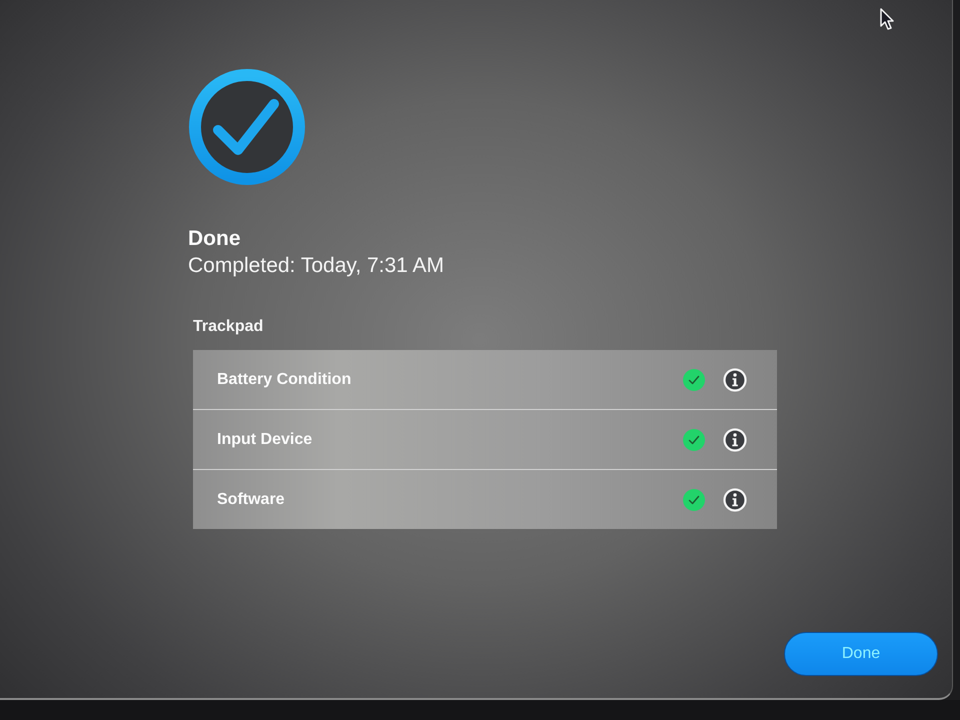  What do you see at coordinates (861, 654) in the screenshot?
I see `done-button: Done` at bounding box center [861, 654].